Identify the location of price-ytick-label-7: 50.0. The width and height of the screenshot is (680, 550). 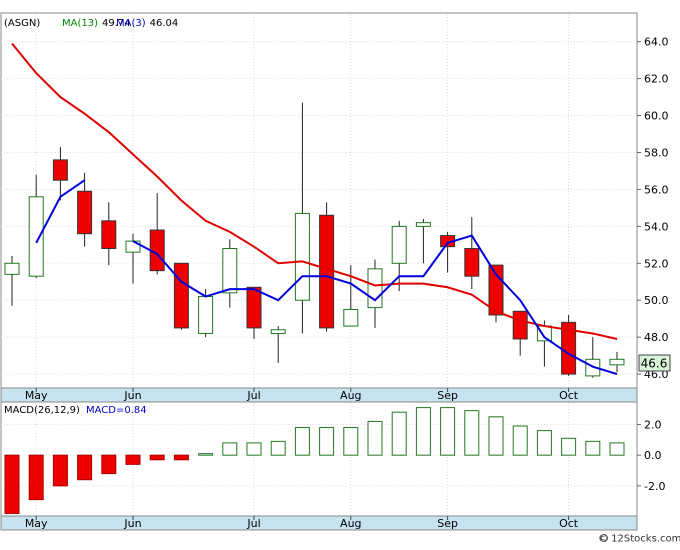
(656, 300).